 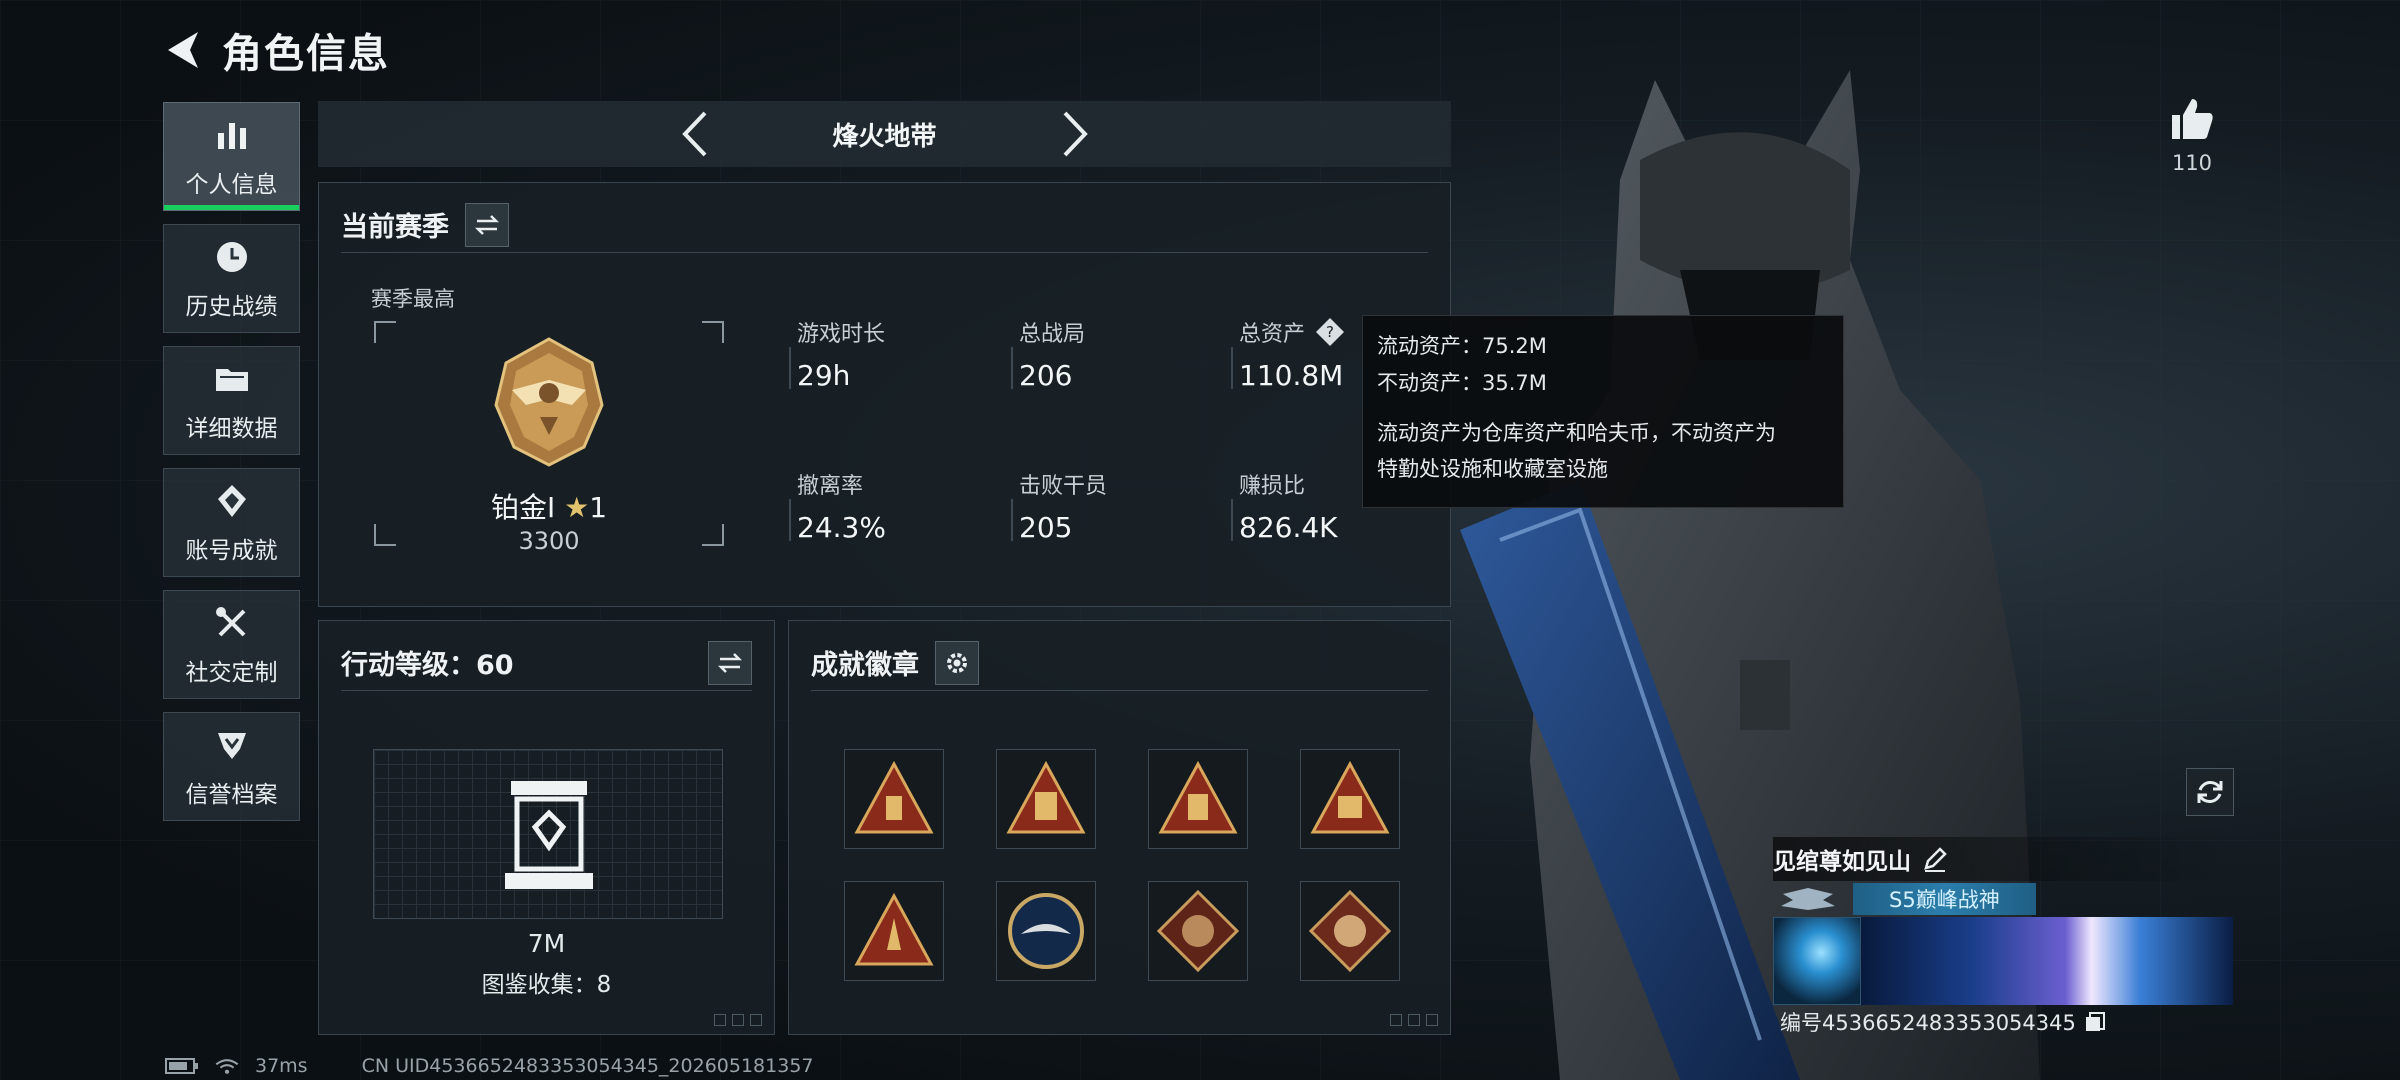 What do you see at coordinates (2192, 140) in the screenshot?
I see `like-button: 110` at bounding box center [2192, 140].